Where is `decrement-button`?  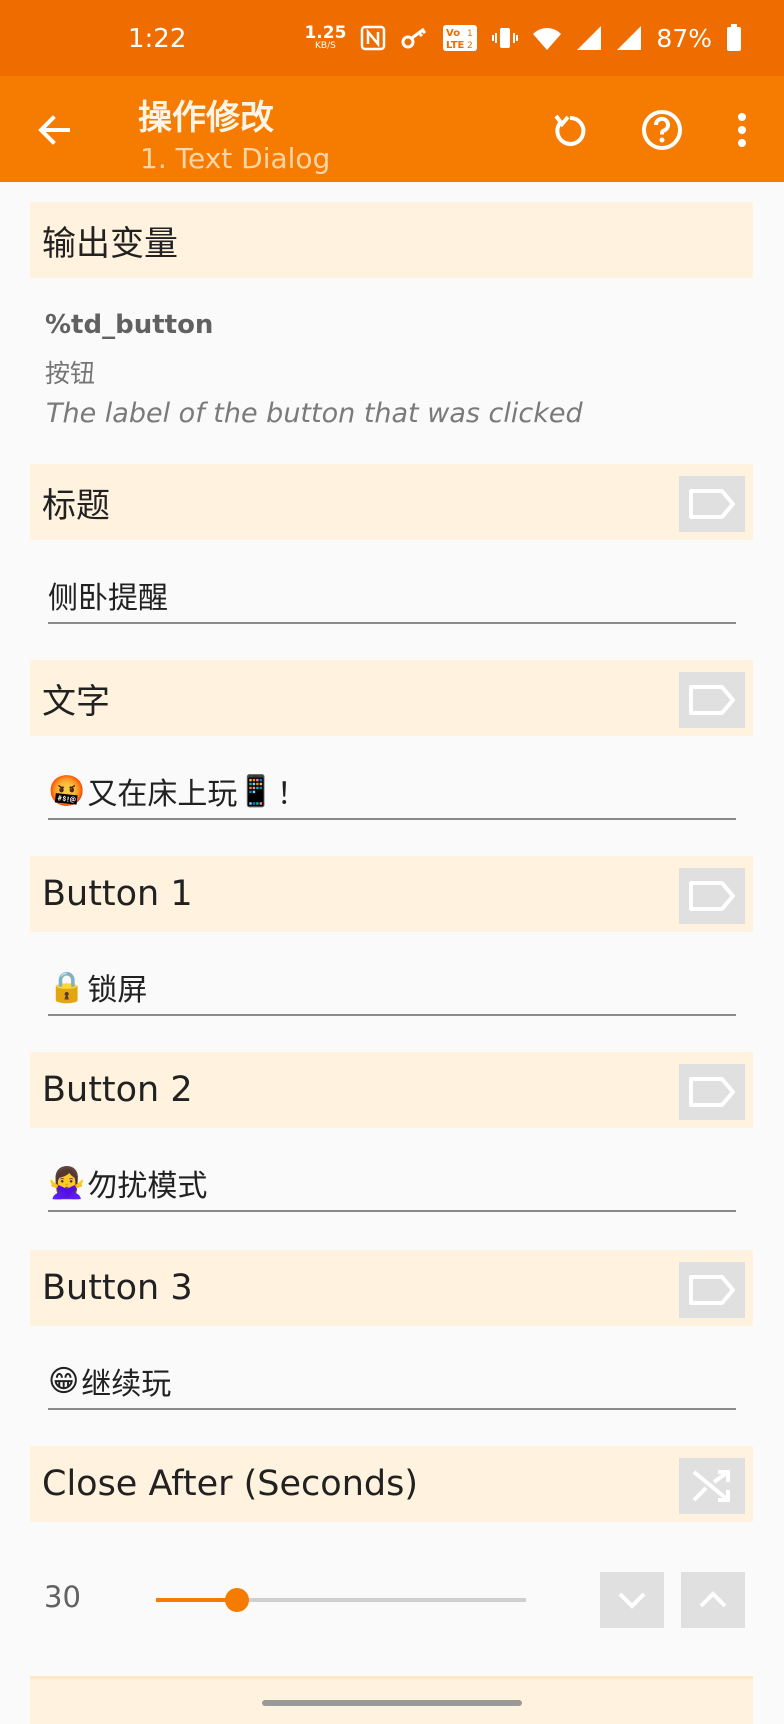 decrement-button is located at coordinates (632, 1600).